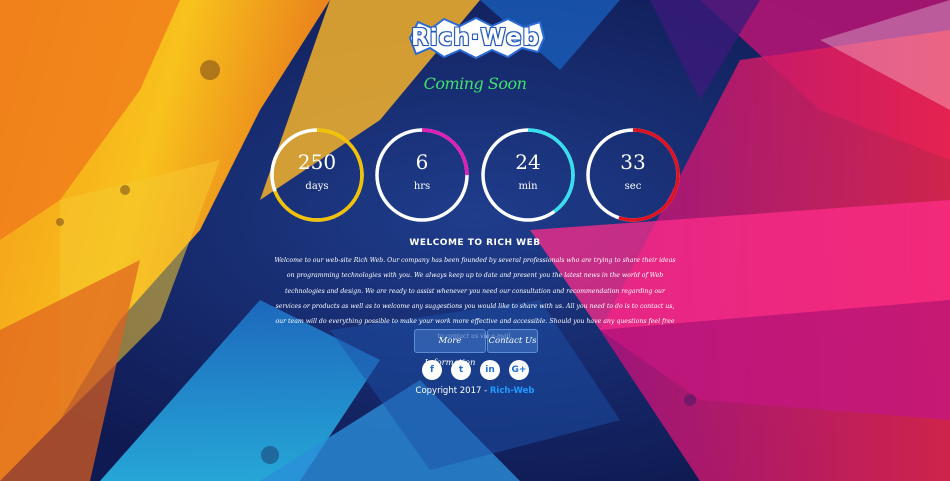 This screenshot has width=950, height=481. I want to click on seconds-value: 33, so click(633, 162).